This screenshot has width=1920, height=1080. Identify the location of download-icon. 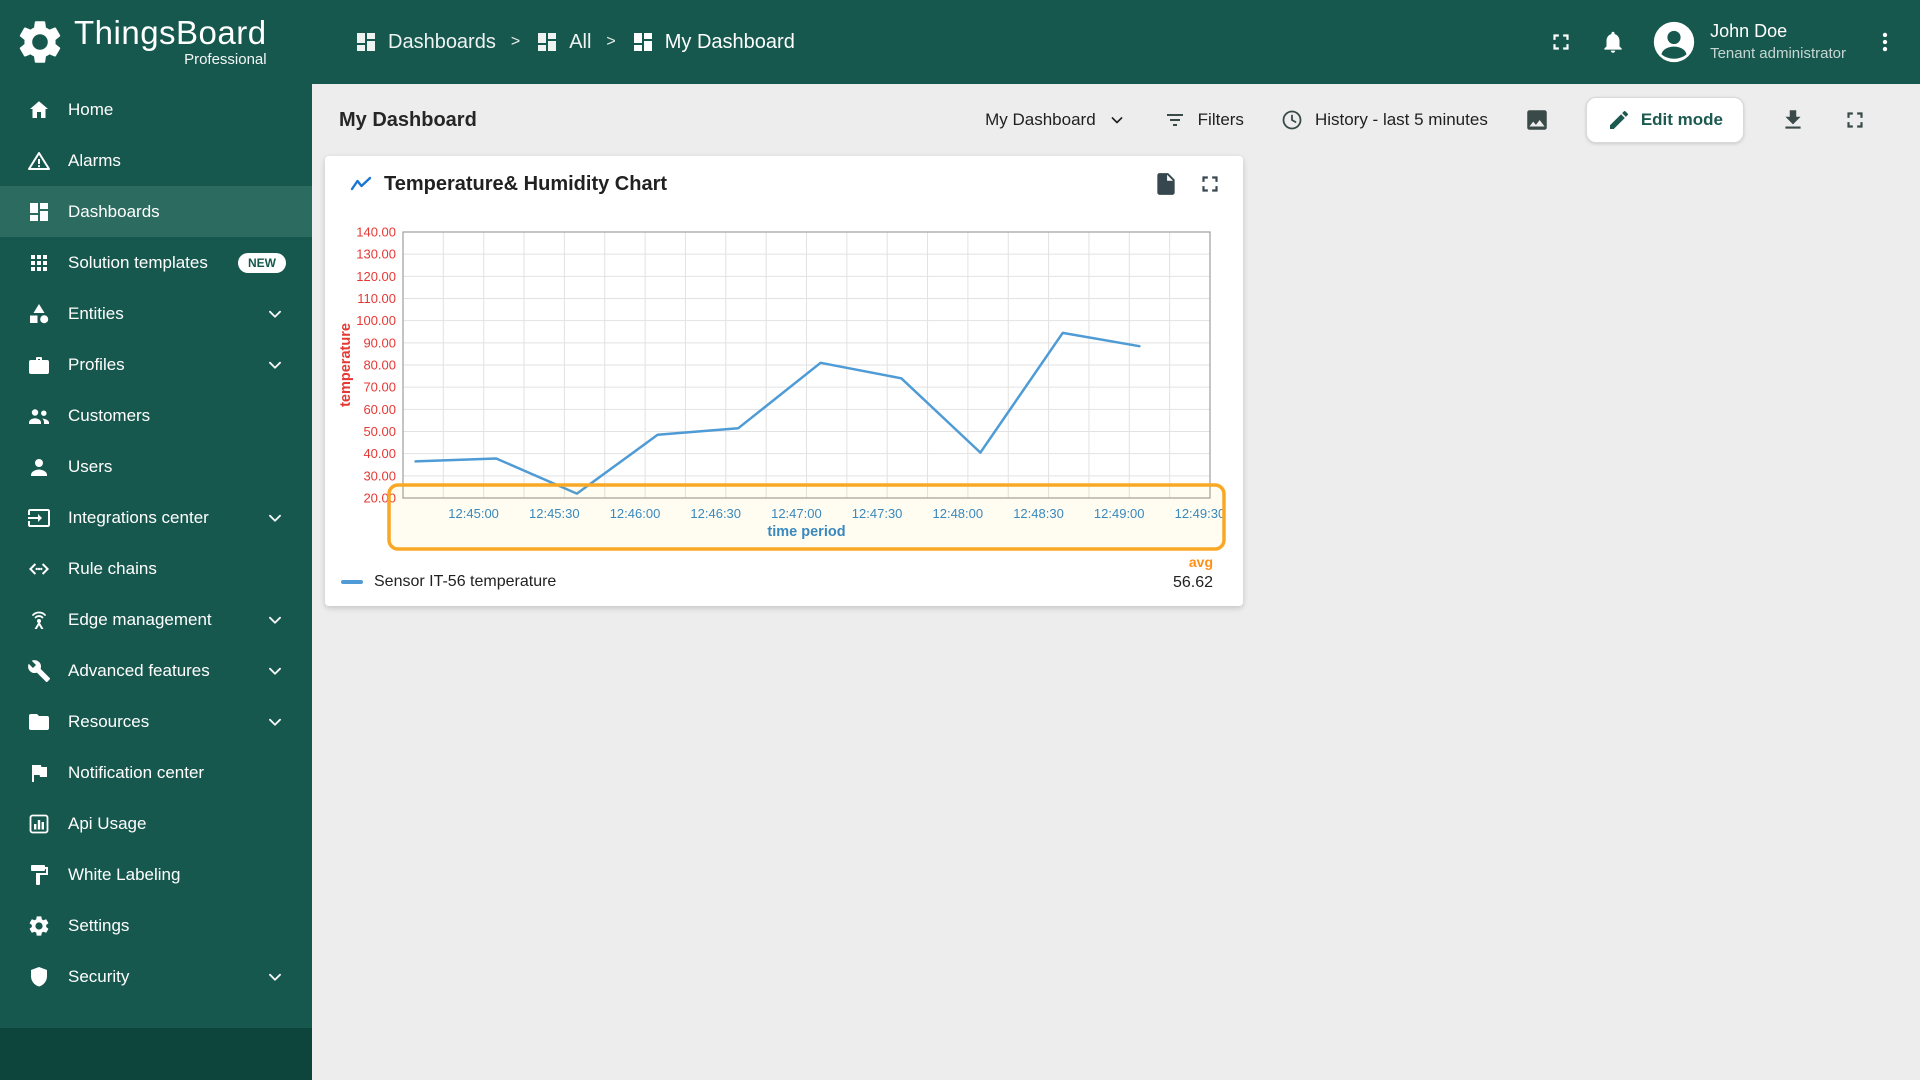
(1793, 120).